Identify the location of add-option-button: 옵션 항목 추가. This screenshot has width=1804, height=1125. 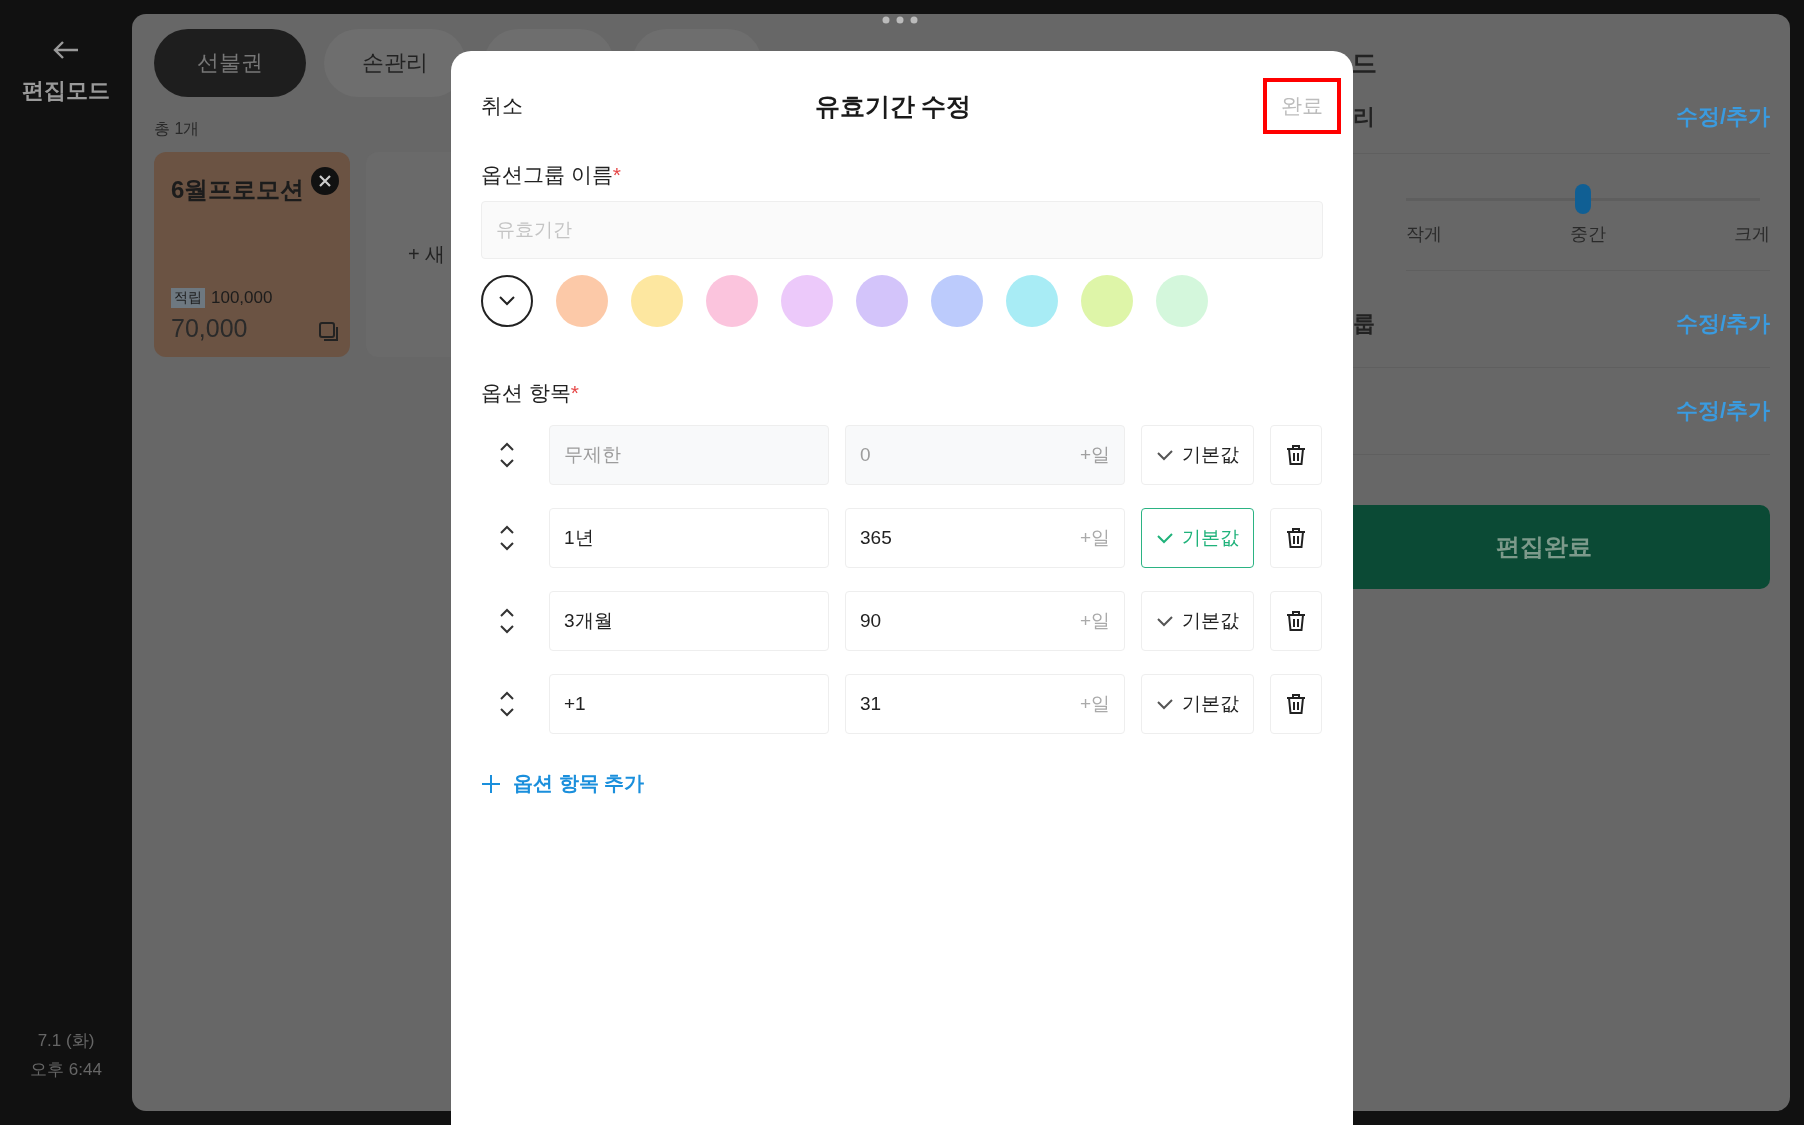
(563, 783).